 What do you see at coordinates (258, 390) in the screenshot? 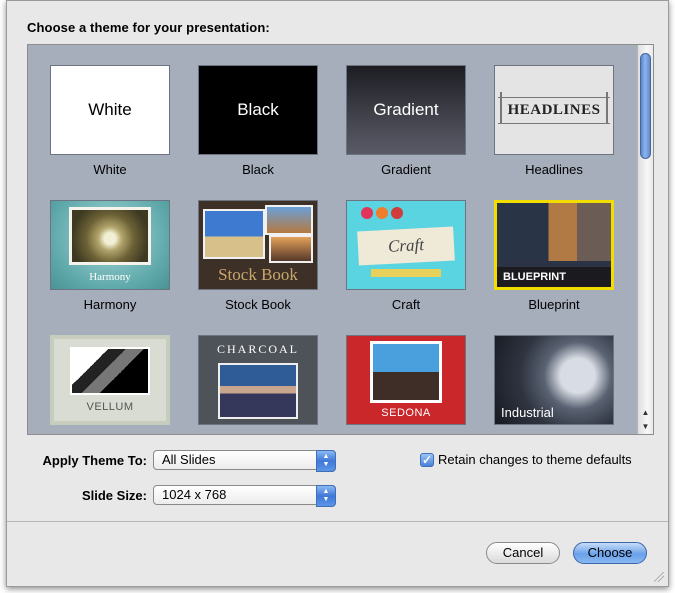
I see `mountain-photo` at bounding box center [258, 390].